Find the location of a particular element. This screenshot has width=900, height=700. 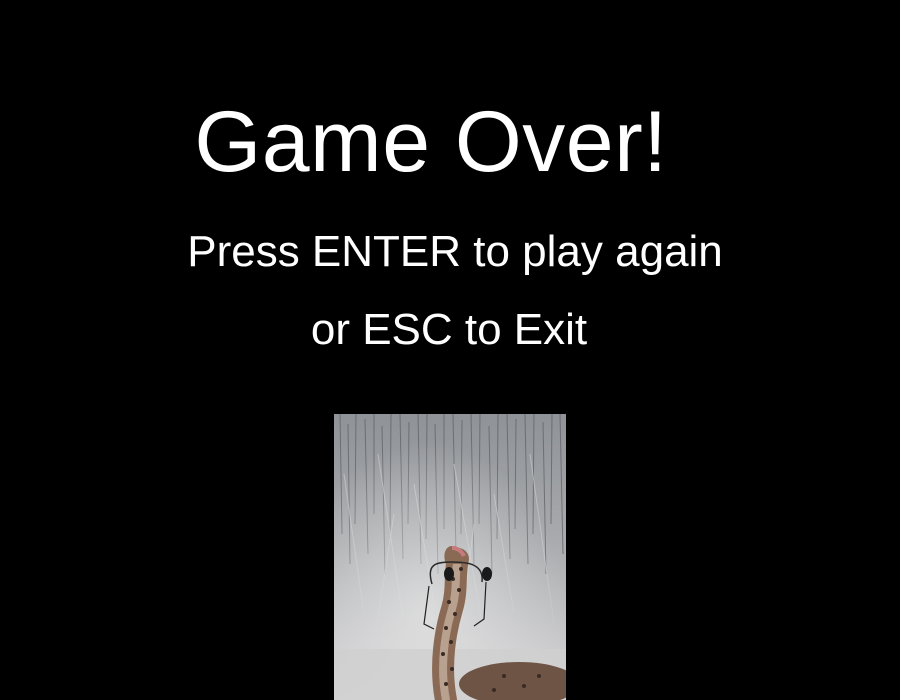

snake-photo is located at coordinates (450, 557).